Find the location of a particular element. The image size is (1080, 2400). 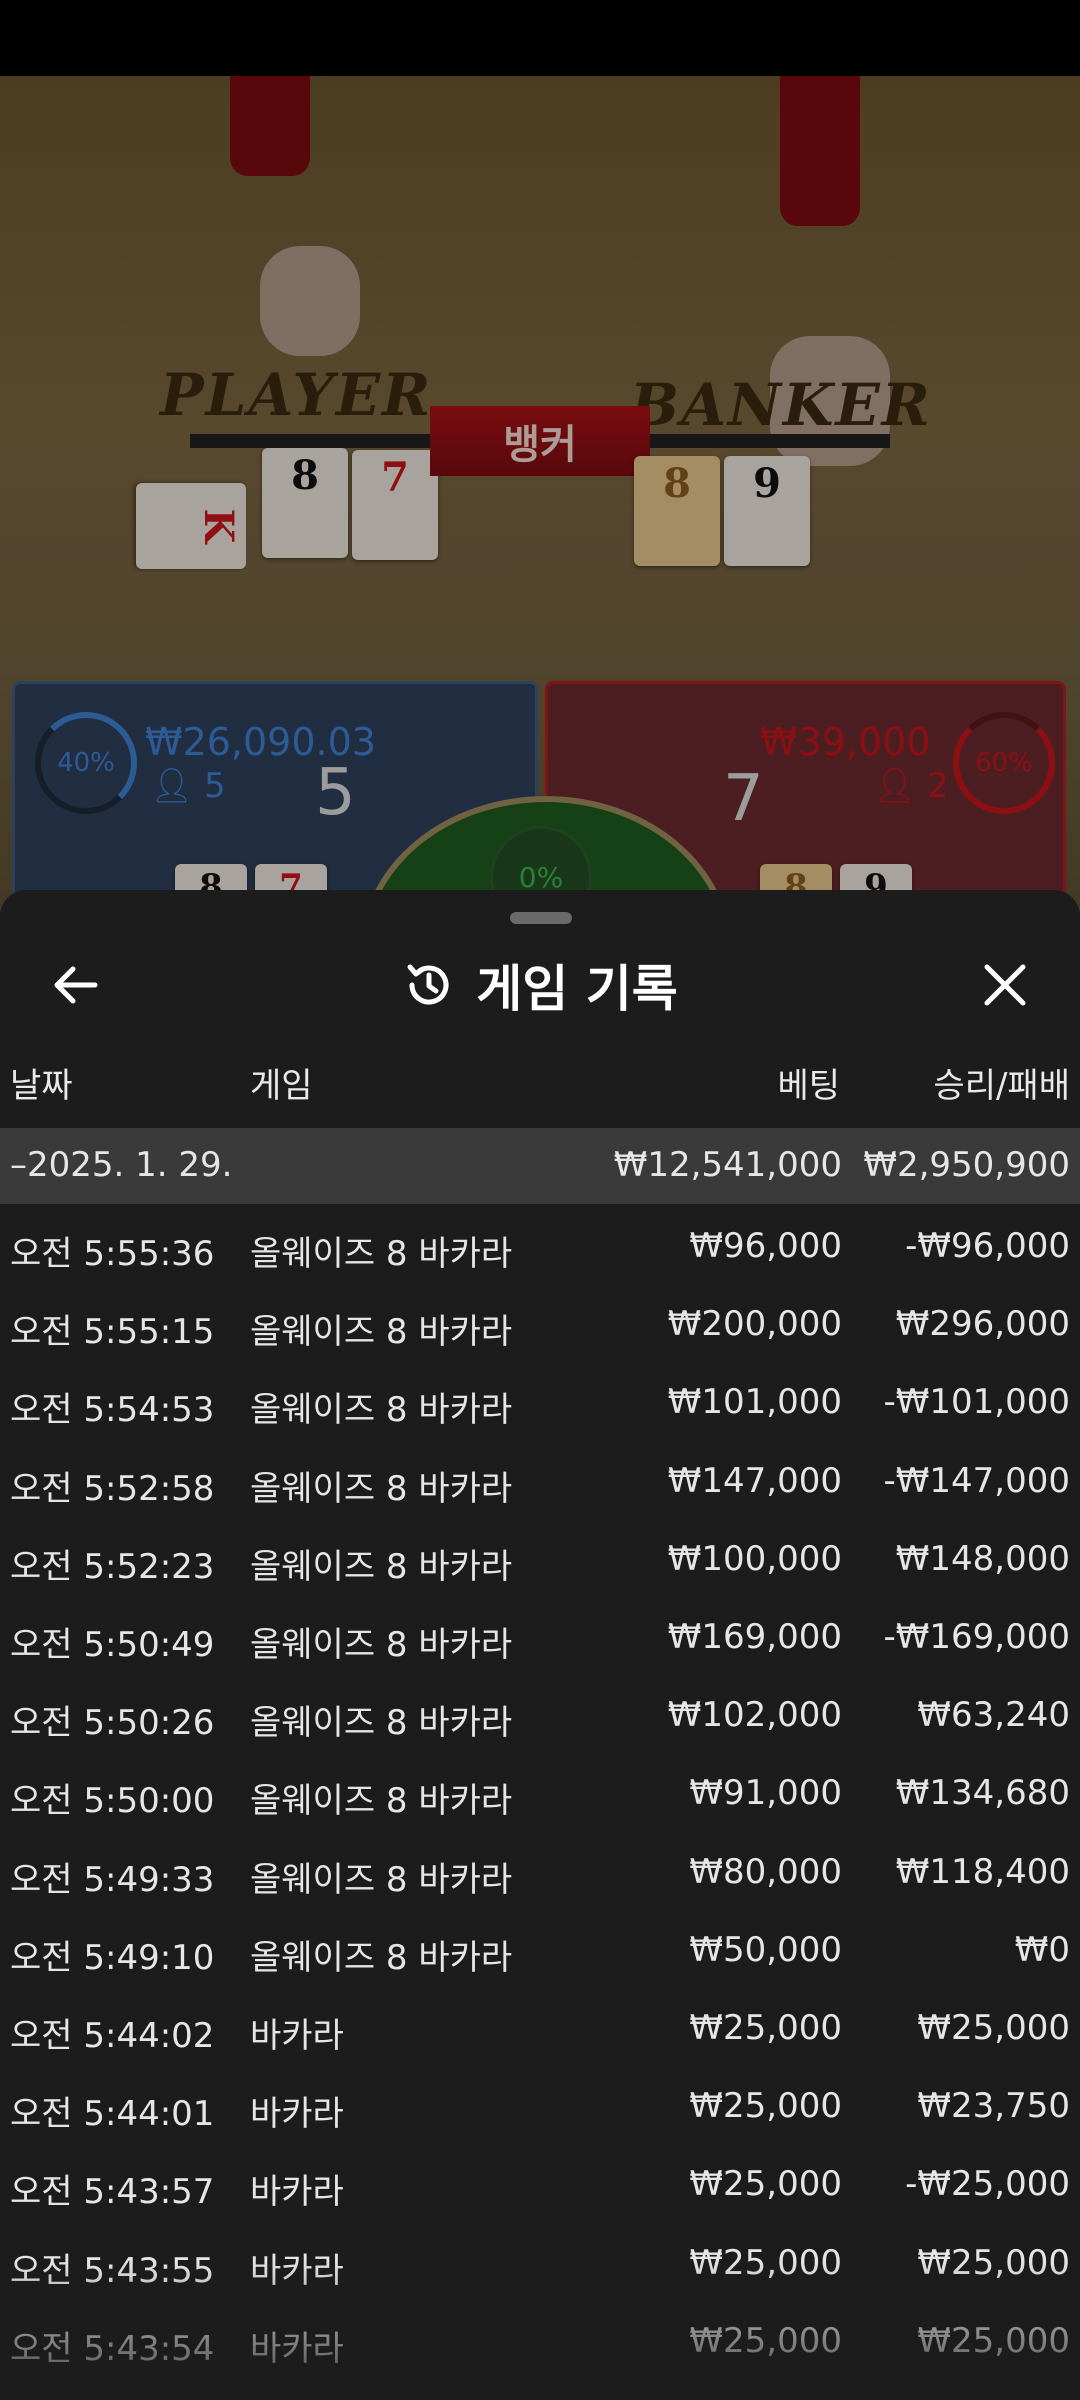

column-game: 게임 is located at coordinates (281, 1086).